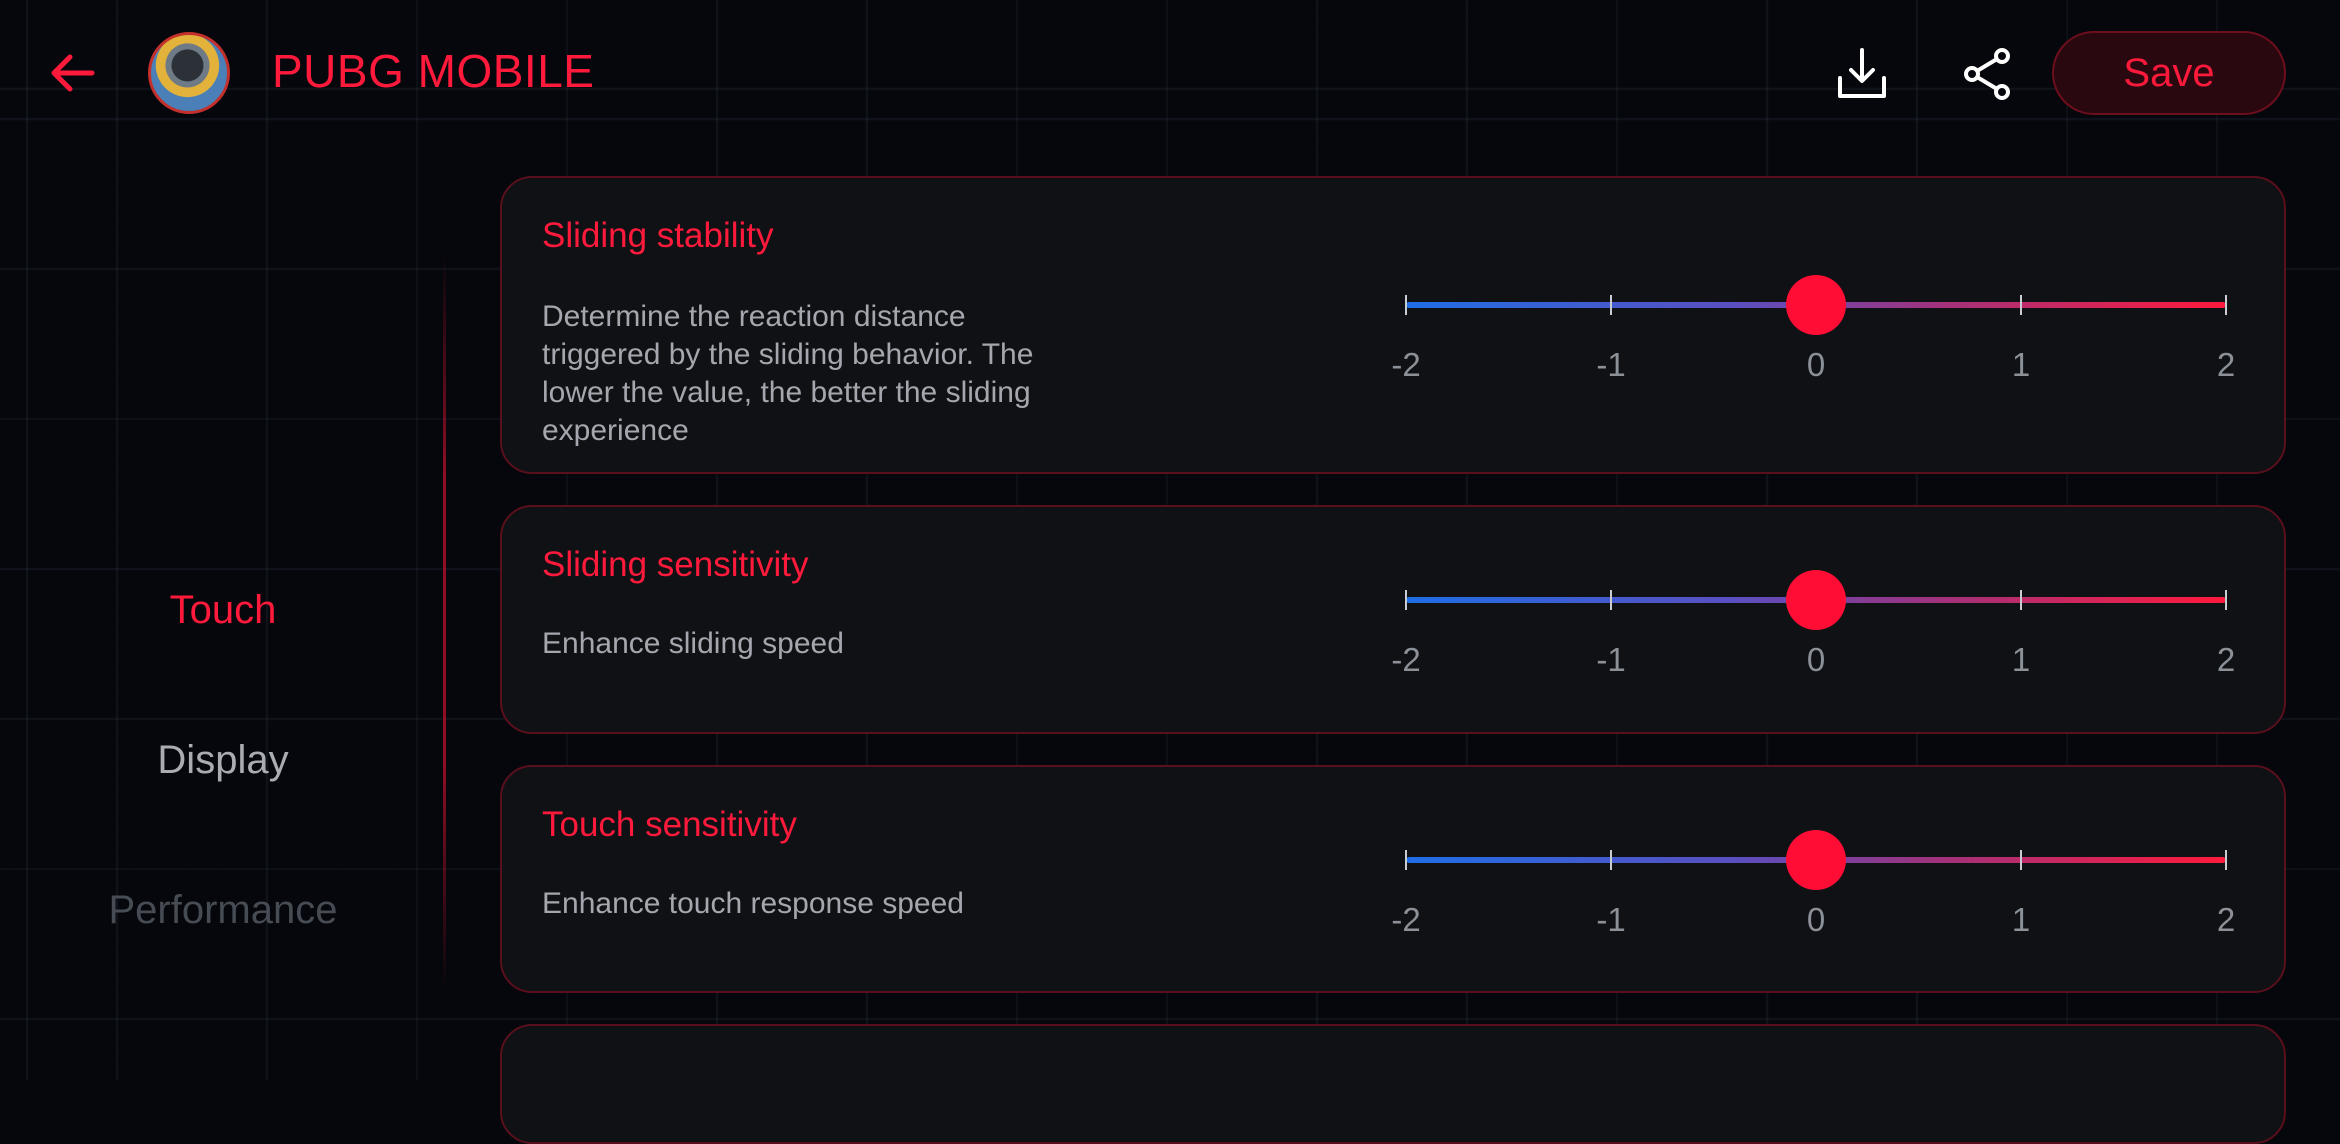 Image resolution: width=2340 pixels, height=1144 pixels. I want to click on sliding-sensitivity-slider: -2 -1 0 1 2, so click(1817, 623).